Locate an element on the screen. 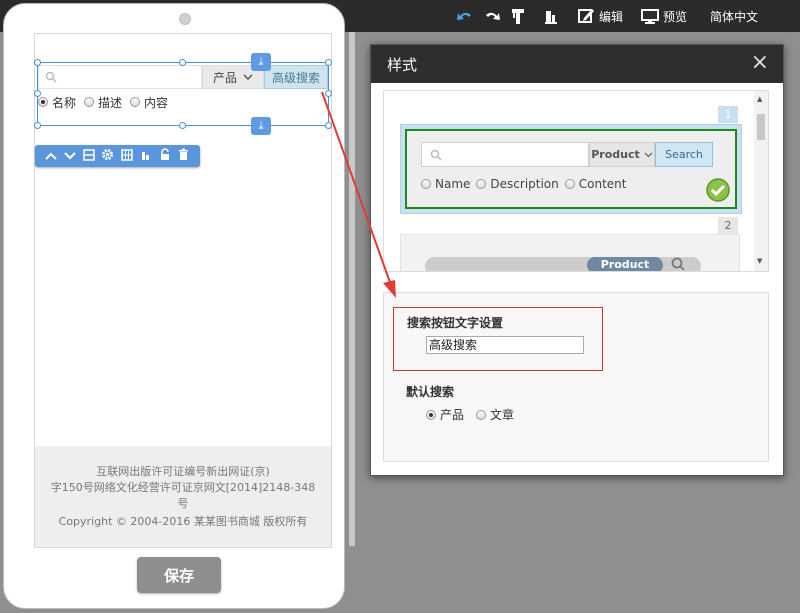 This screenshot has width=800, height=613. trash-icon is located at coordinates (183, 156).